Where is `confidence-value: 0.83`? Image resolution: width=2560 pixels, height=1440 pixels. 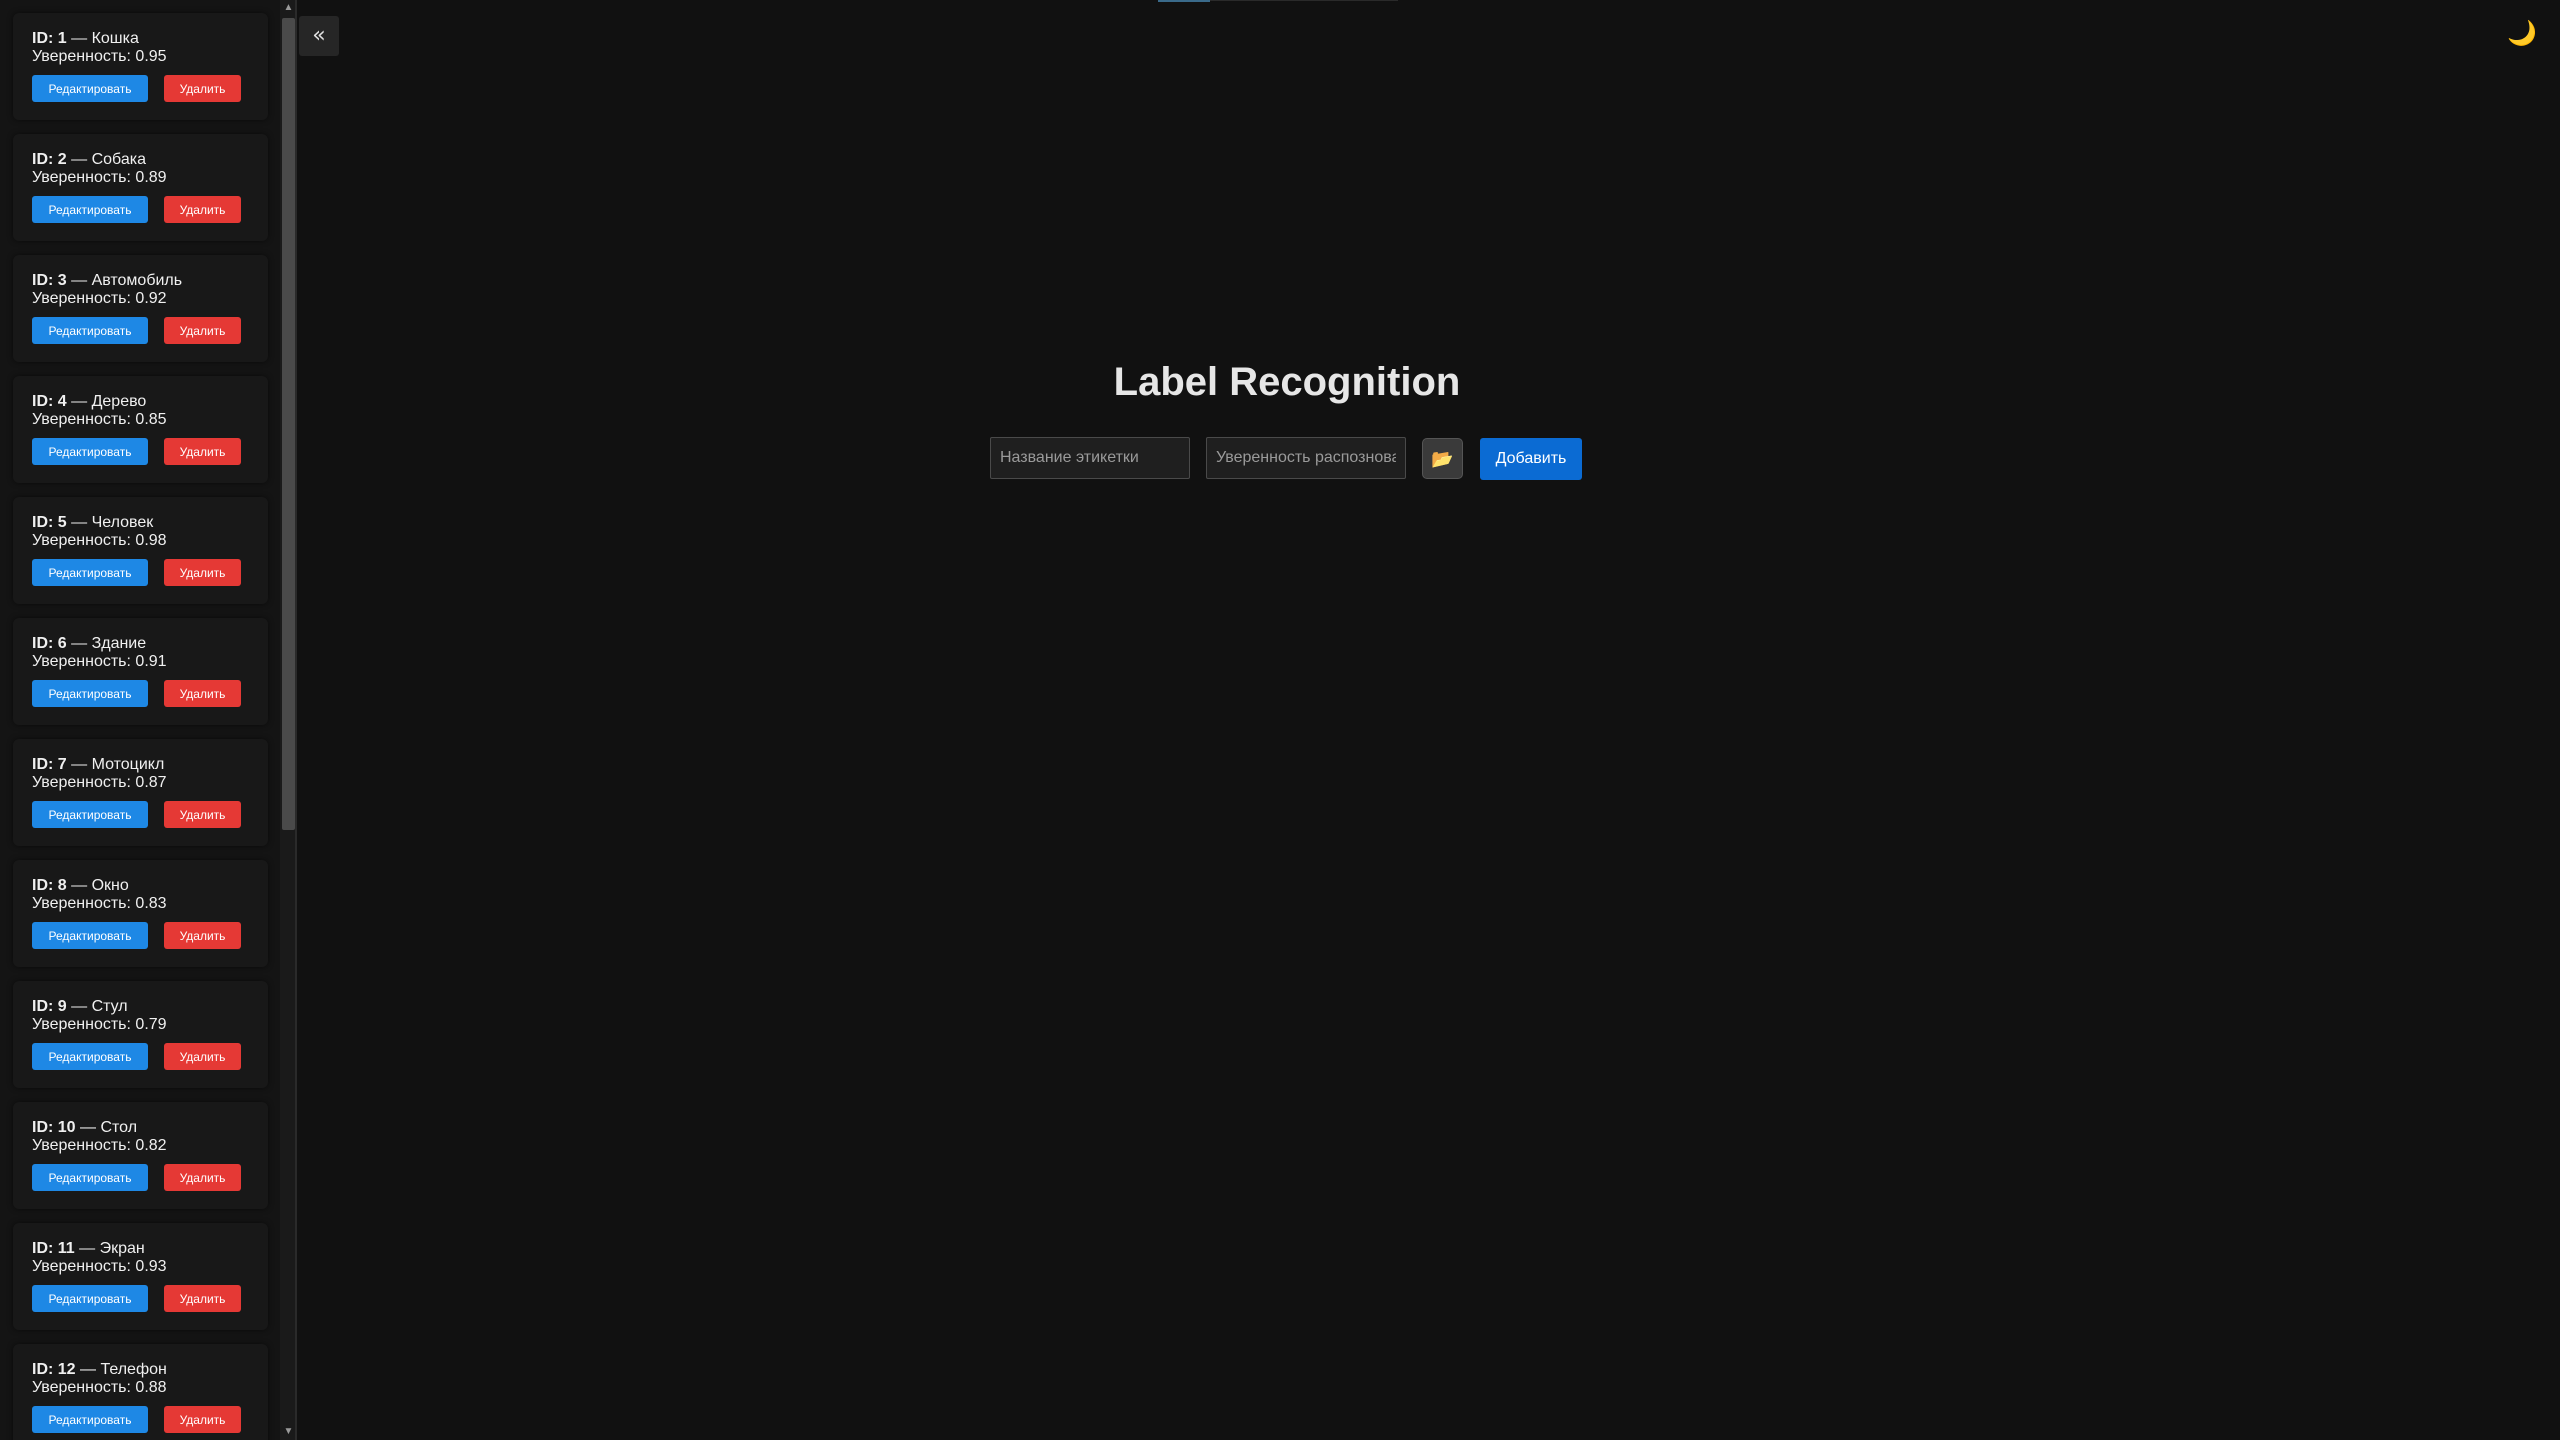 confidence-value: 0.83 is located at coordinates (151, 903).